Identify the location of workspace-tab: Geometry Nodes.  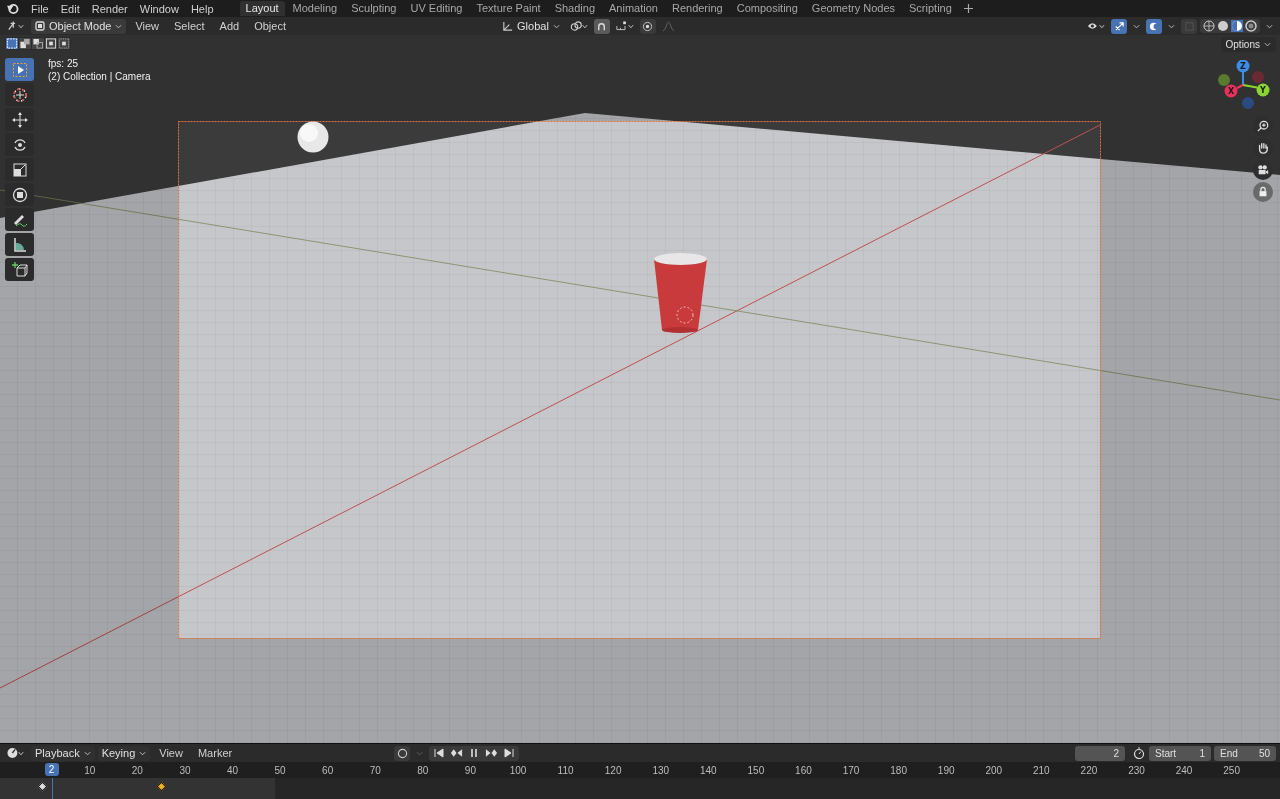
(853, 8).